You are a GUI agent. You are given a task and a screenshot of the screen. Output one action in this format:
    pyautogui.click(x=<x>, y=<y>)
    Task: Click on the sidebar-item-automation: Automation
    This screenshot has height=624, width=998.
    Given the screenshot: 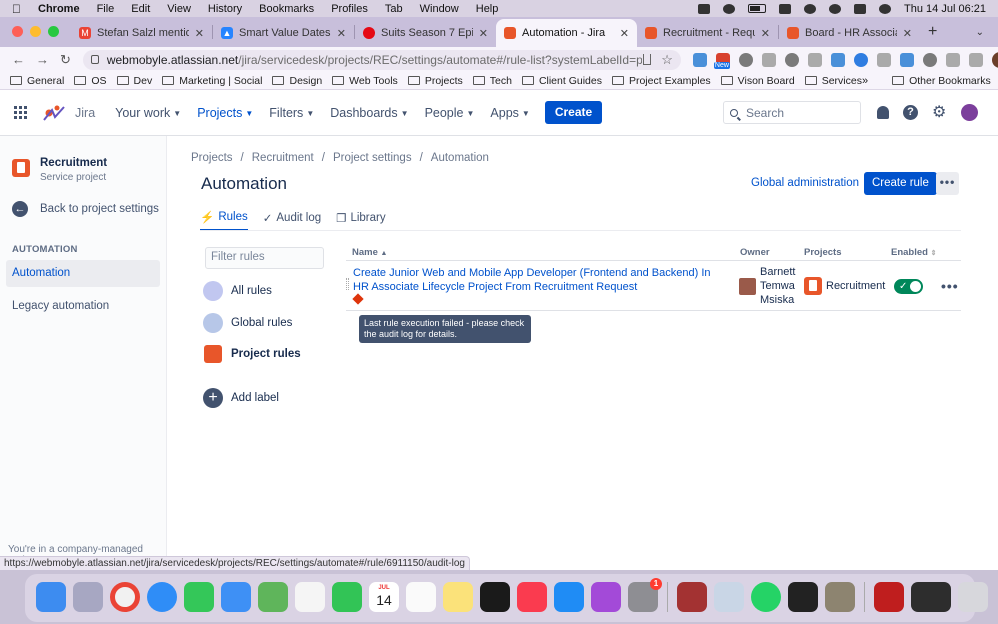 What is the action you would take?
    pyautogui.click(x=83, y=273)
    